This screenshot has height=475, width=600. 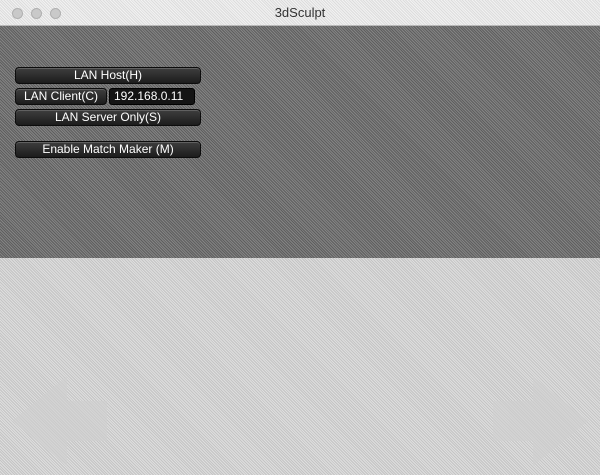 What do you see at coordinates (108, 149) in the screenshot?
I see `enable-match-maker-button: Enable Match Maker (M)` at bounding box center [108, 149].